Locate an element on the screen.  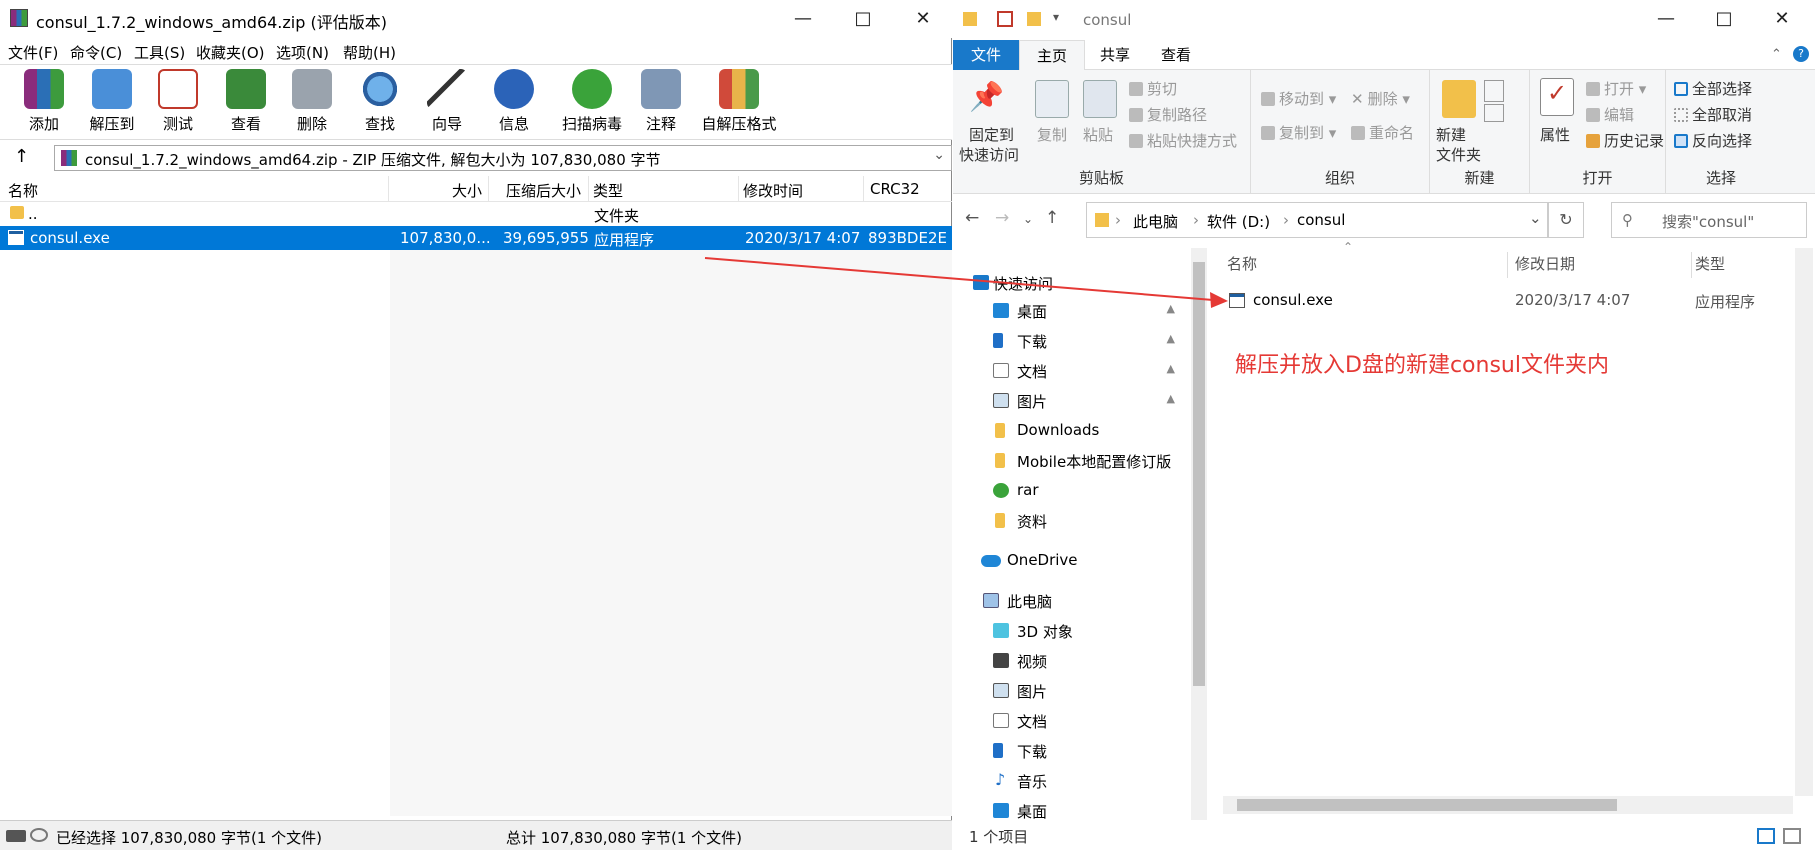
breadcrumb: › 此电脑 › 软件 (D:) › consul ⌄ is located at coordinates (1317, 220).